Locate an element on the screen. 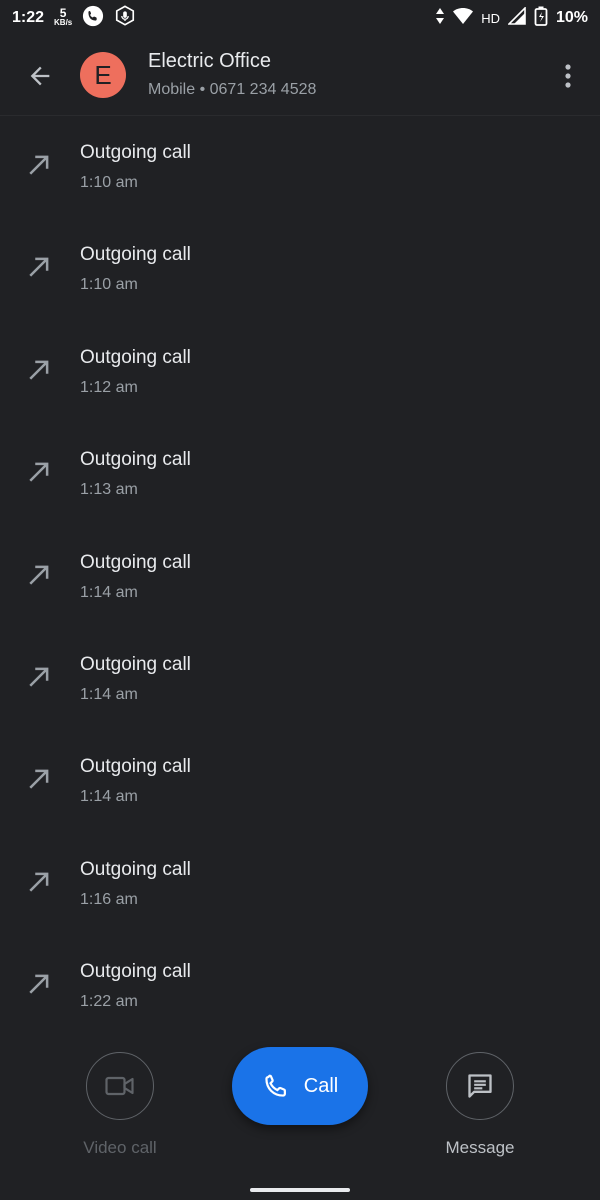  arrow-left-icon is located at coordinates (40, 76).